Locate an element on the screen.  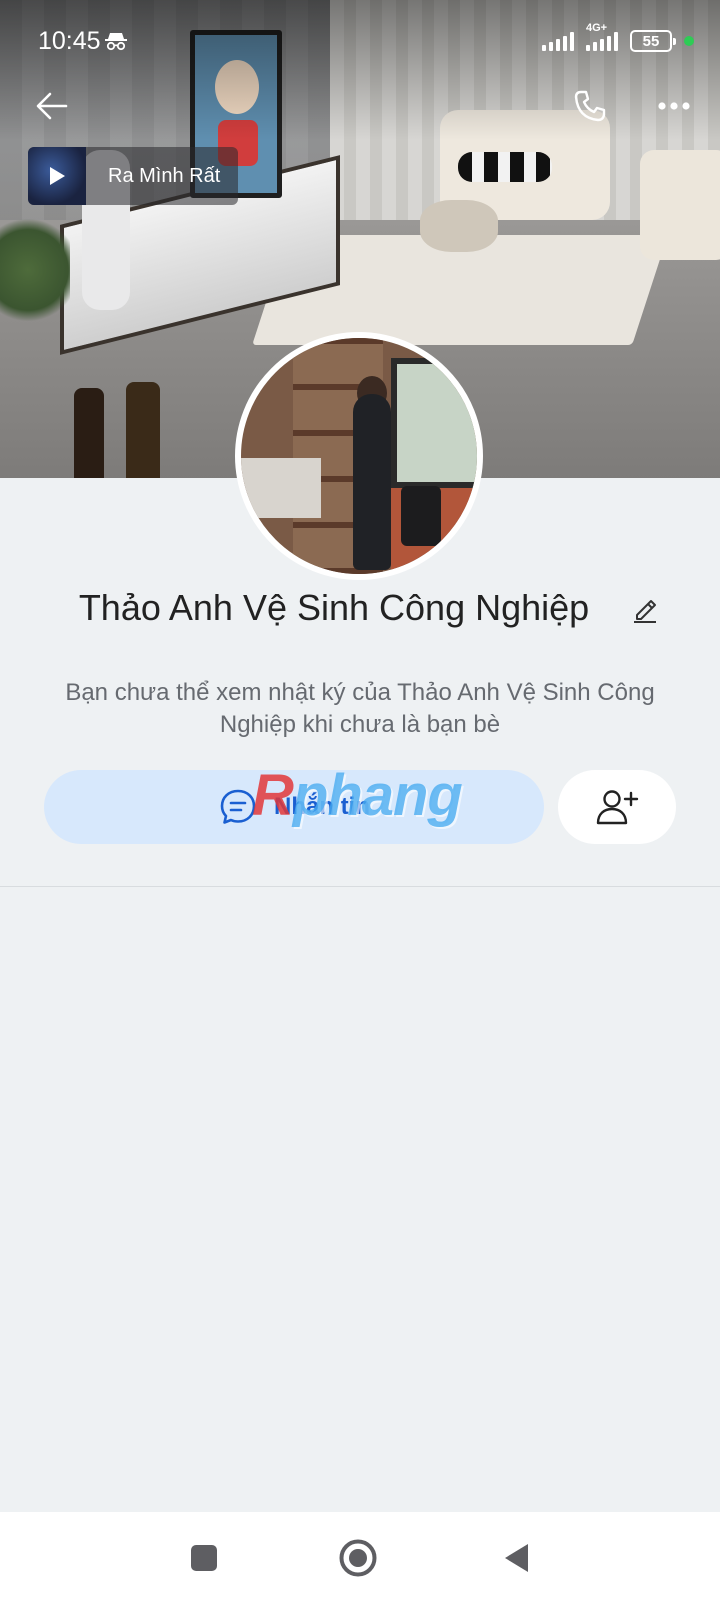
recents-button is located at coordinates (204, 1558).